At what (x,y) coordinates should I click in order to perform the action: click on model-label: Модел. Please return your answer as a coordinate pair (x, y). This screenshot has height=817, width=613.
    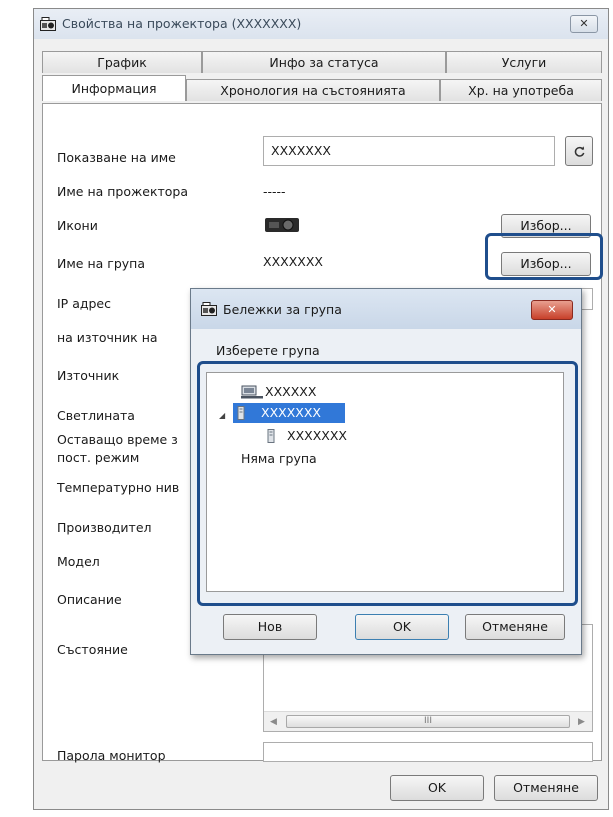
    Looking at the image, I should click on (78, 561).